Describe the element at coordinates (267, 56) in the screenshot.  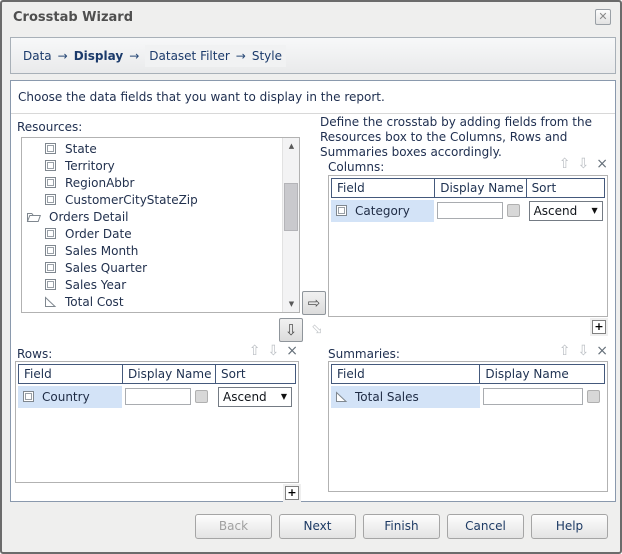
I see `step-style: Style` at that location.